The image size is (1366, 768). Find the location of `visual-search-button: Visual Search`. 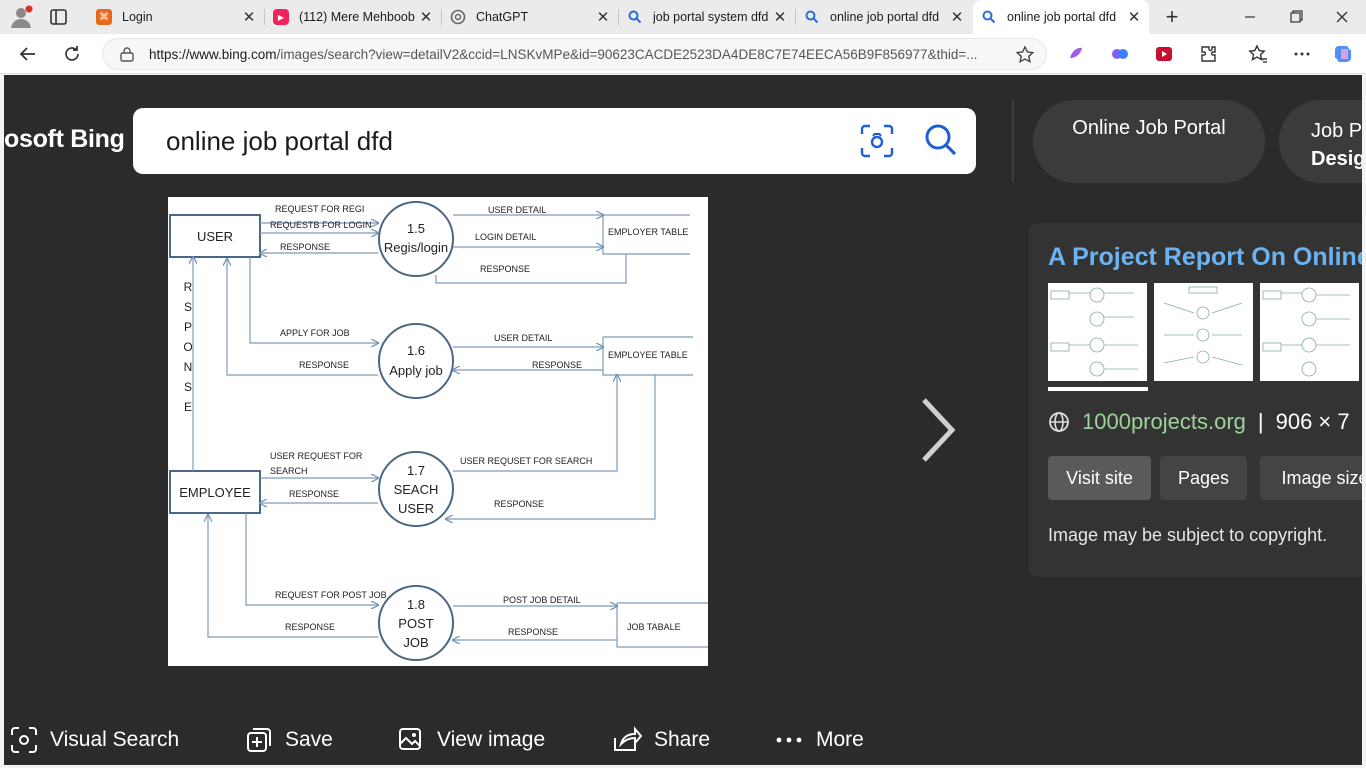

visual-search-button: Visual Search is located at coordinates (94, 740).